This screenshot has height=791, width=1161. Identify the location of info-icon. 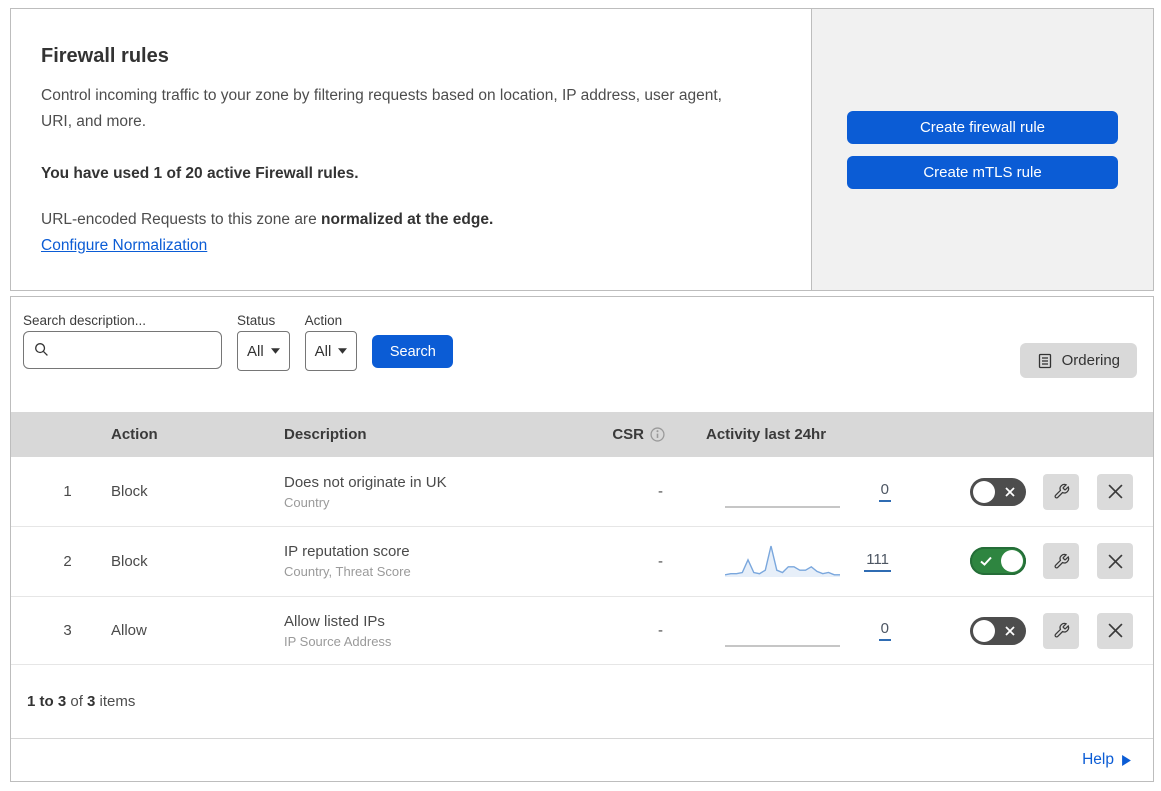
(657, 434).